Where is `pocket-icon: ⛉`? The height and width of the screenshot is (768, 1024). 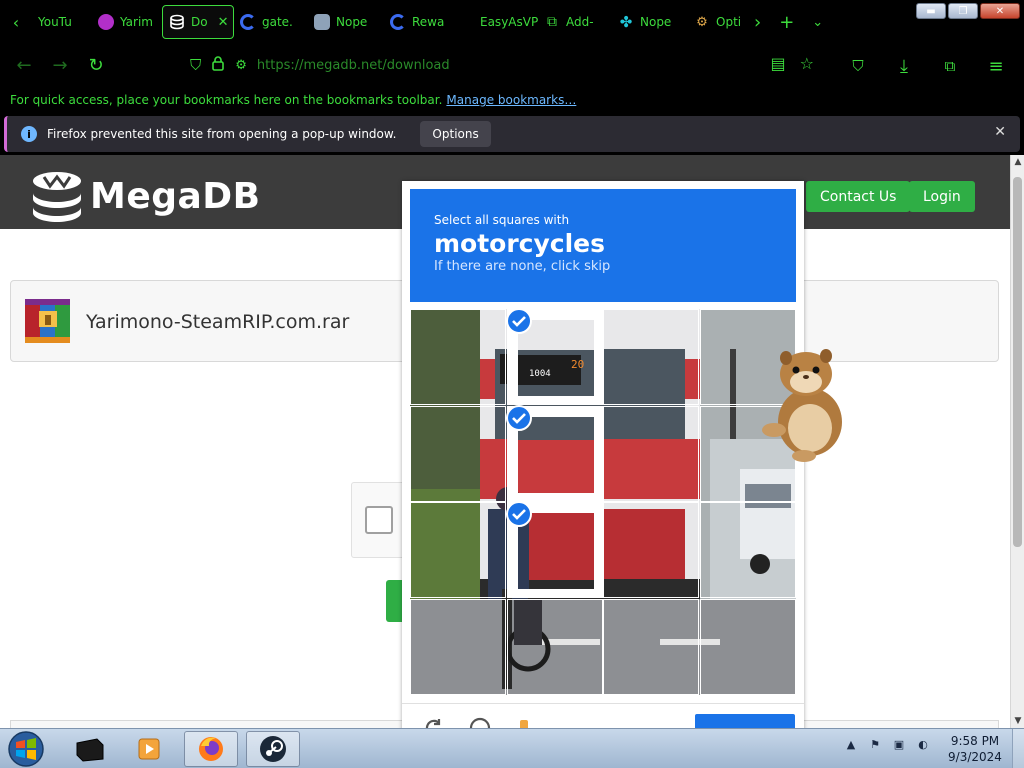
pocket-icon: ⛉ is located at coordinates (858, 66).